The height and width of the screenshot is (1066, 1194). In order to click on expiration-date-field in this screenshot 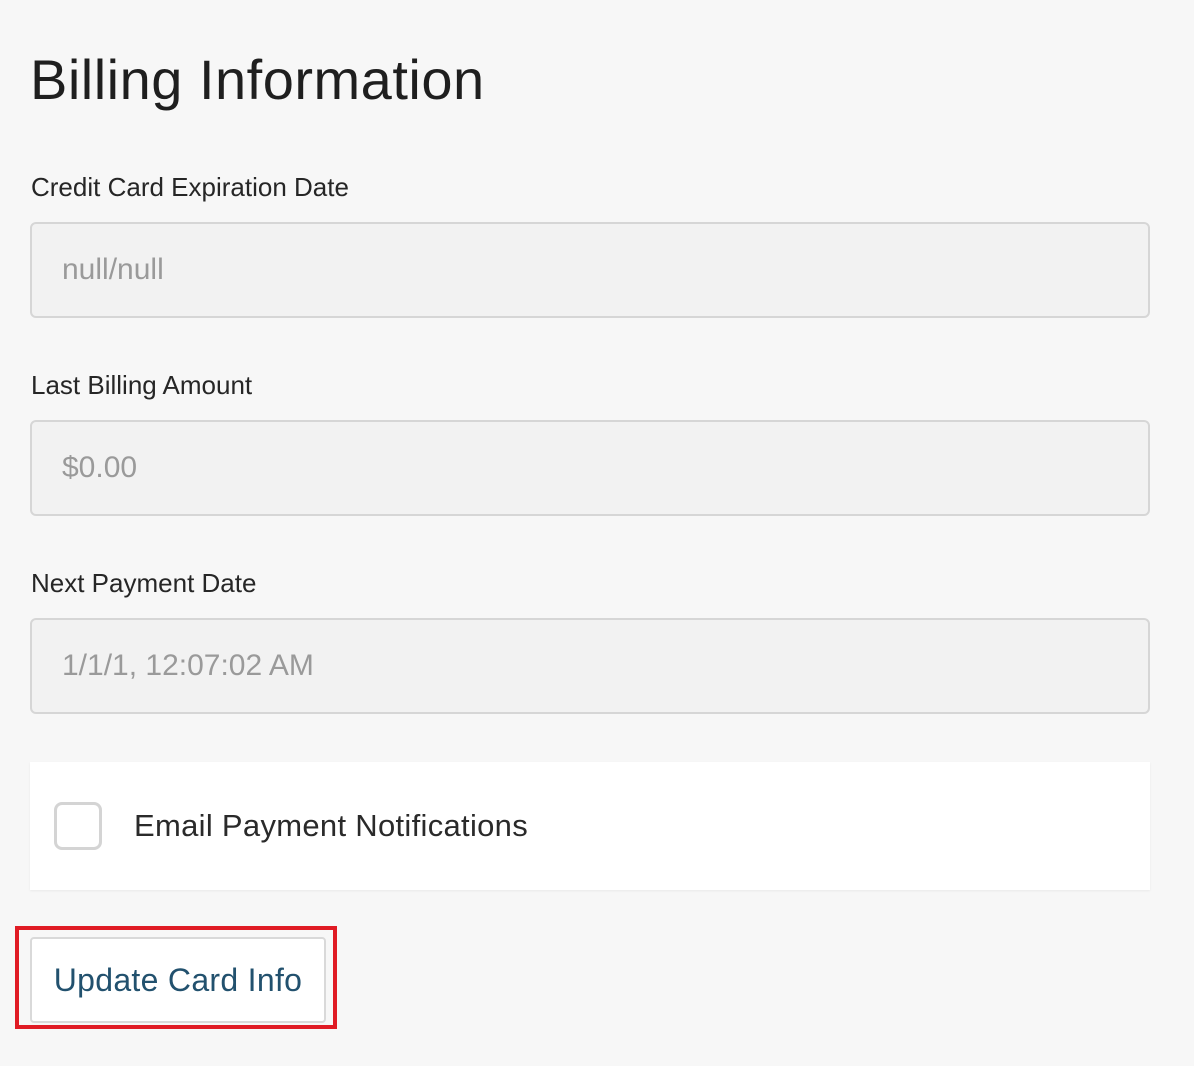, I will do `click(590, 270)`.